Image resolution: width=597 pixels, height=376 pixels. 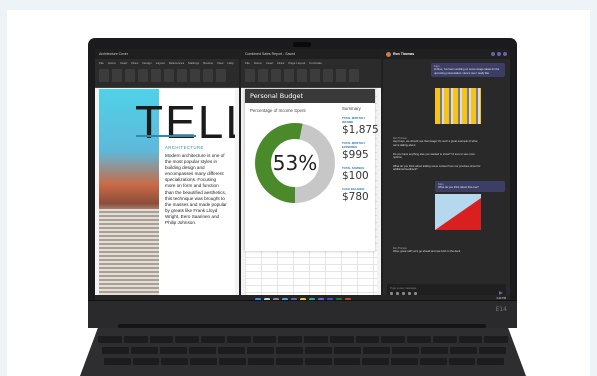 What do you see at coordinates (505, 54) in the screenshot?
I see `more-options-icon` at bounding box center [505, 54].